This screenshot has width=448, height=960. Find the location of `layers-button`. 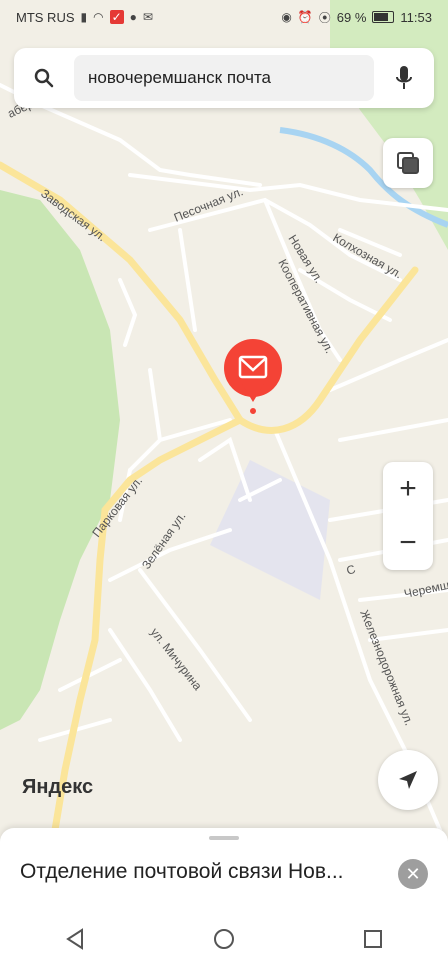

layers-button is located at coordinates (408, 163).